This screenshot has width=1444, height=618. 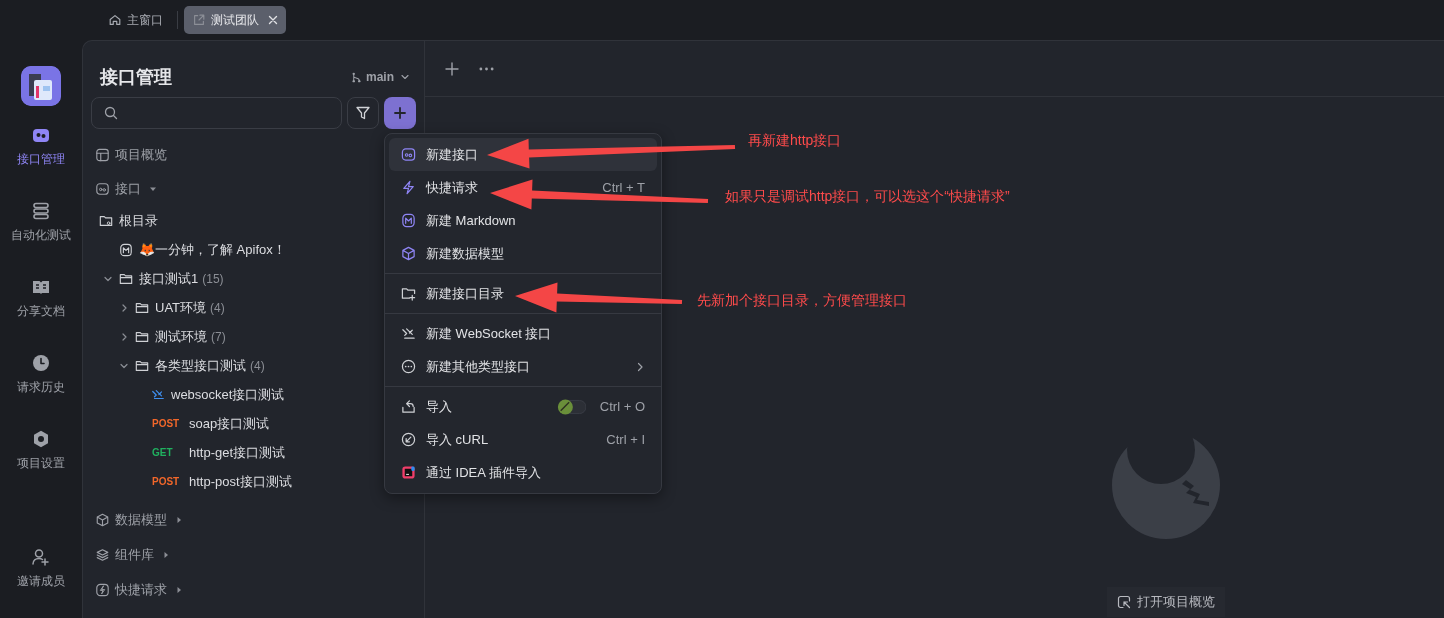 I want to click on add-button, so click(x=400, y=113).